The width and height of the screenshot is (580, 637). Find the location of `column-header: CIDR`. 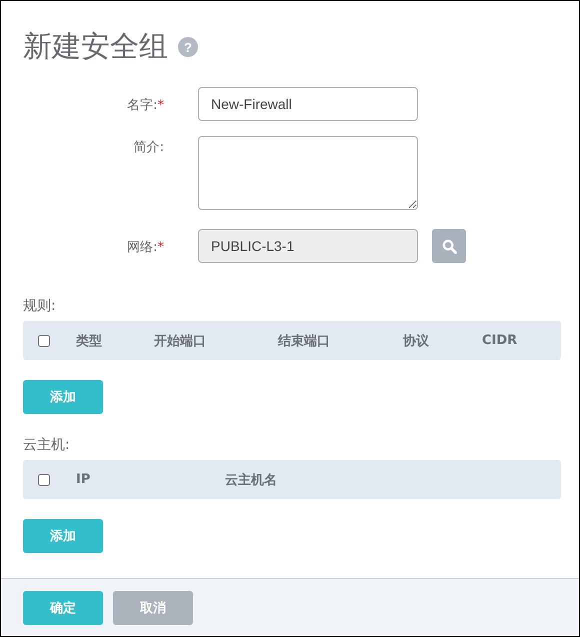

column-header: CIDR is located at coordinates (500, 340).